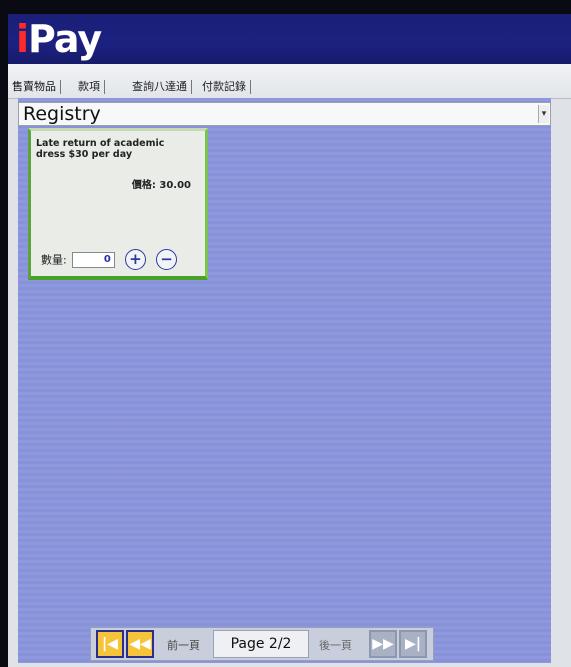  Describe the element at coordinates (62, 114) in the screenshot. I see `category-selected: Registry` at that location.